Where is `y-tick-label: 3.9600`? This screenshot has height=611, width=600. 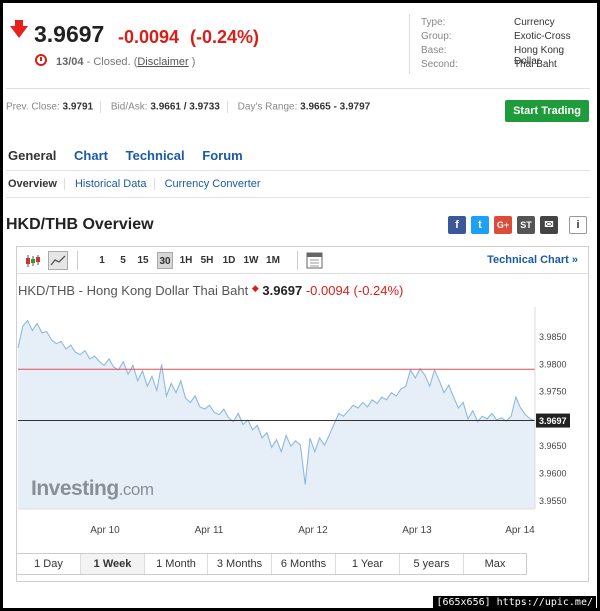
y-tick-label: 3.9600 is located at coordinates (553, 474).